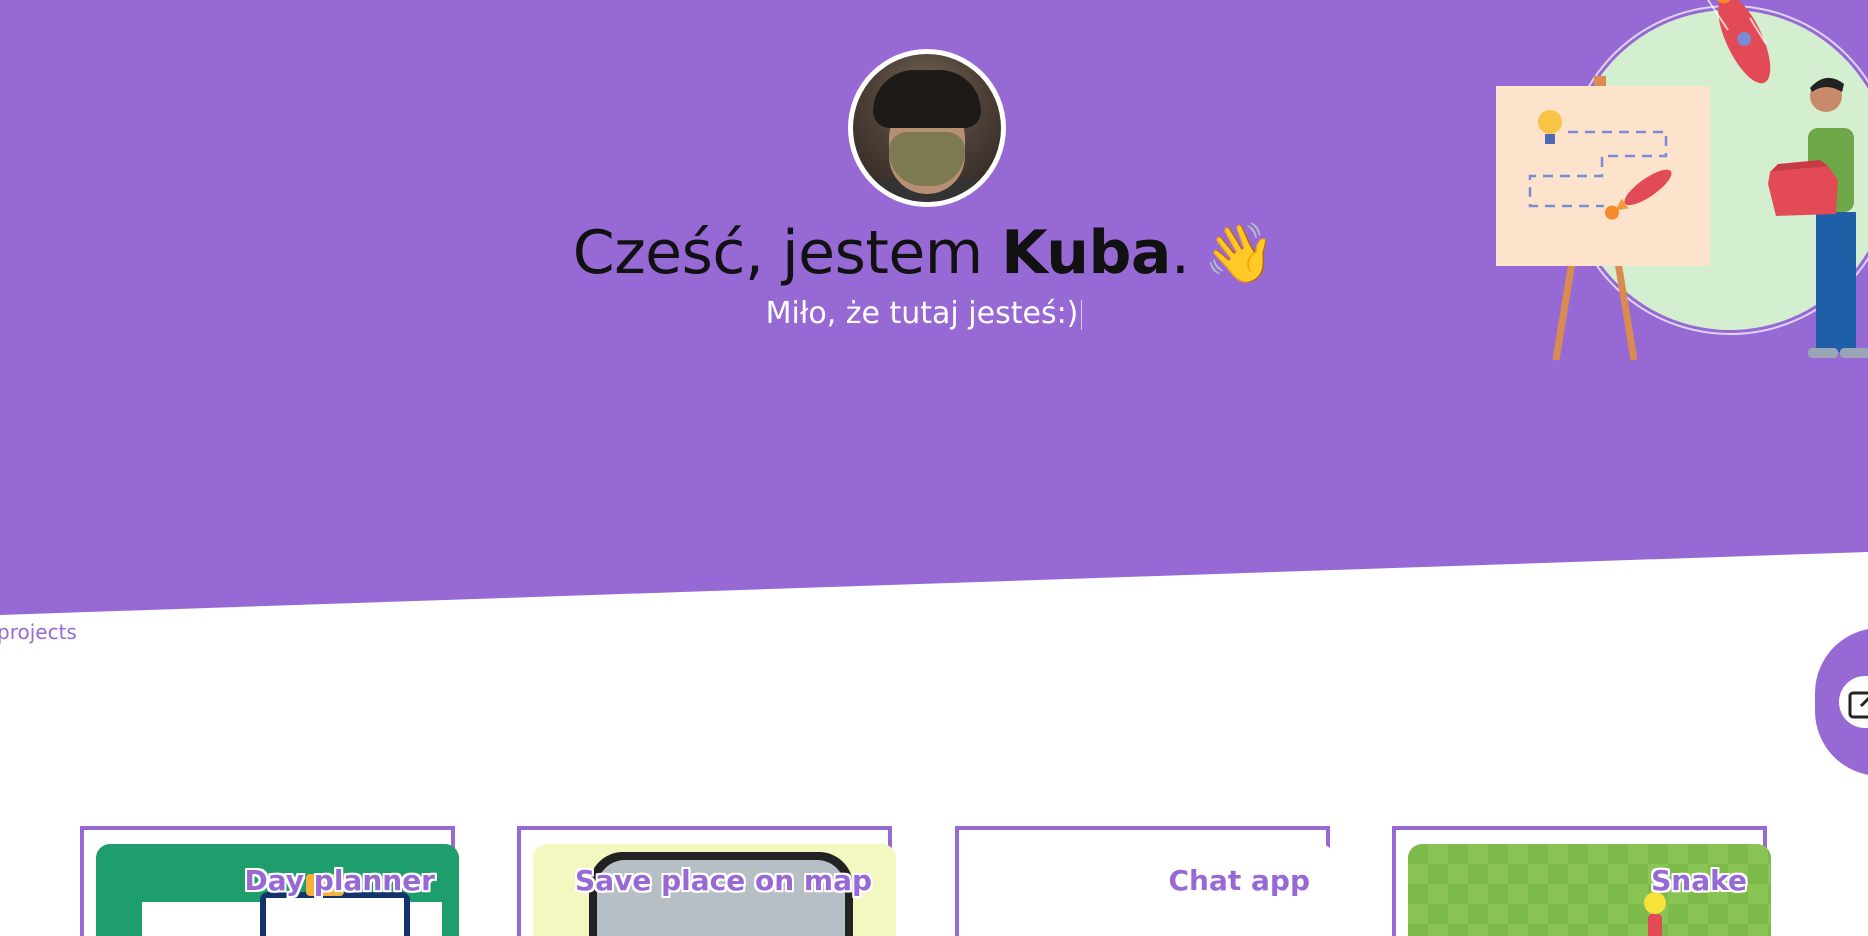 The image size is (1868, 936). Describe the element at coordinates (1699, 880) in the screenshot. I see `card-title: Snake` at that location.